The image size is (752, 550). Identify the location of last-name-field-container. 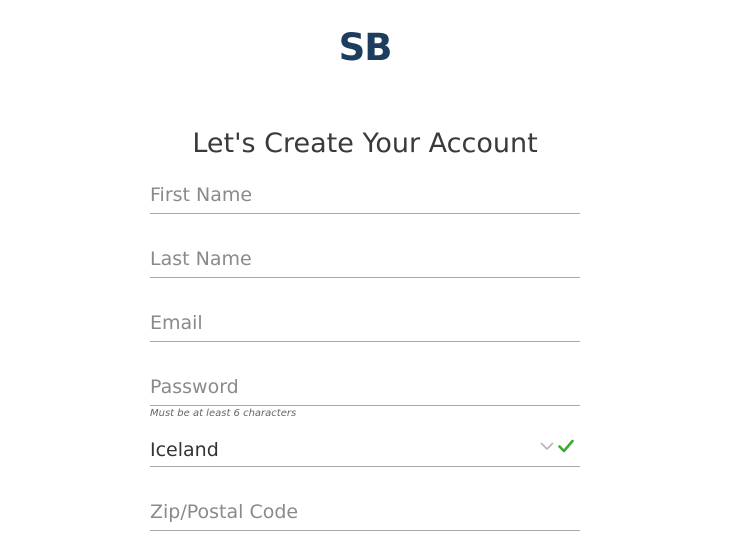
(365, 259).